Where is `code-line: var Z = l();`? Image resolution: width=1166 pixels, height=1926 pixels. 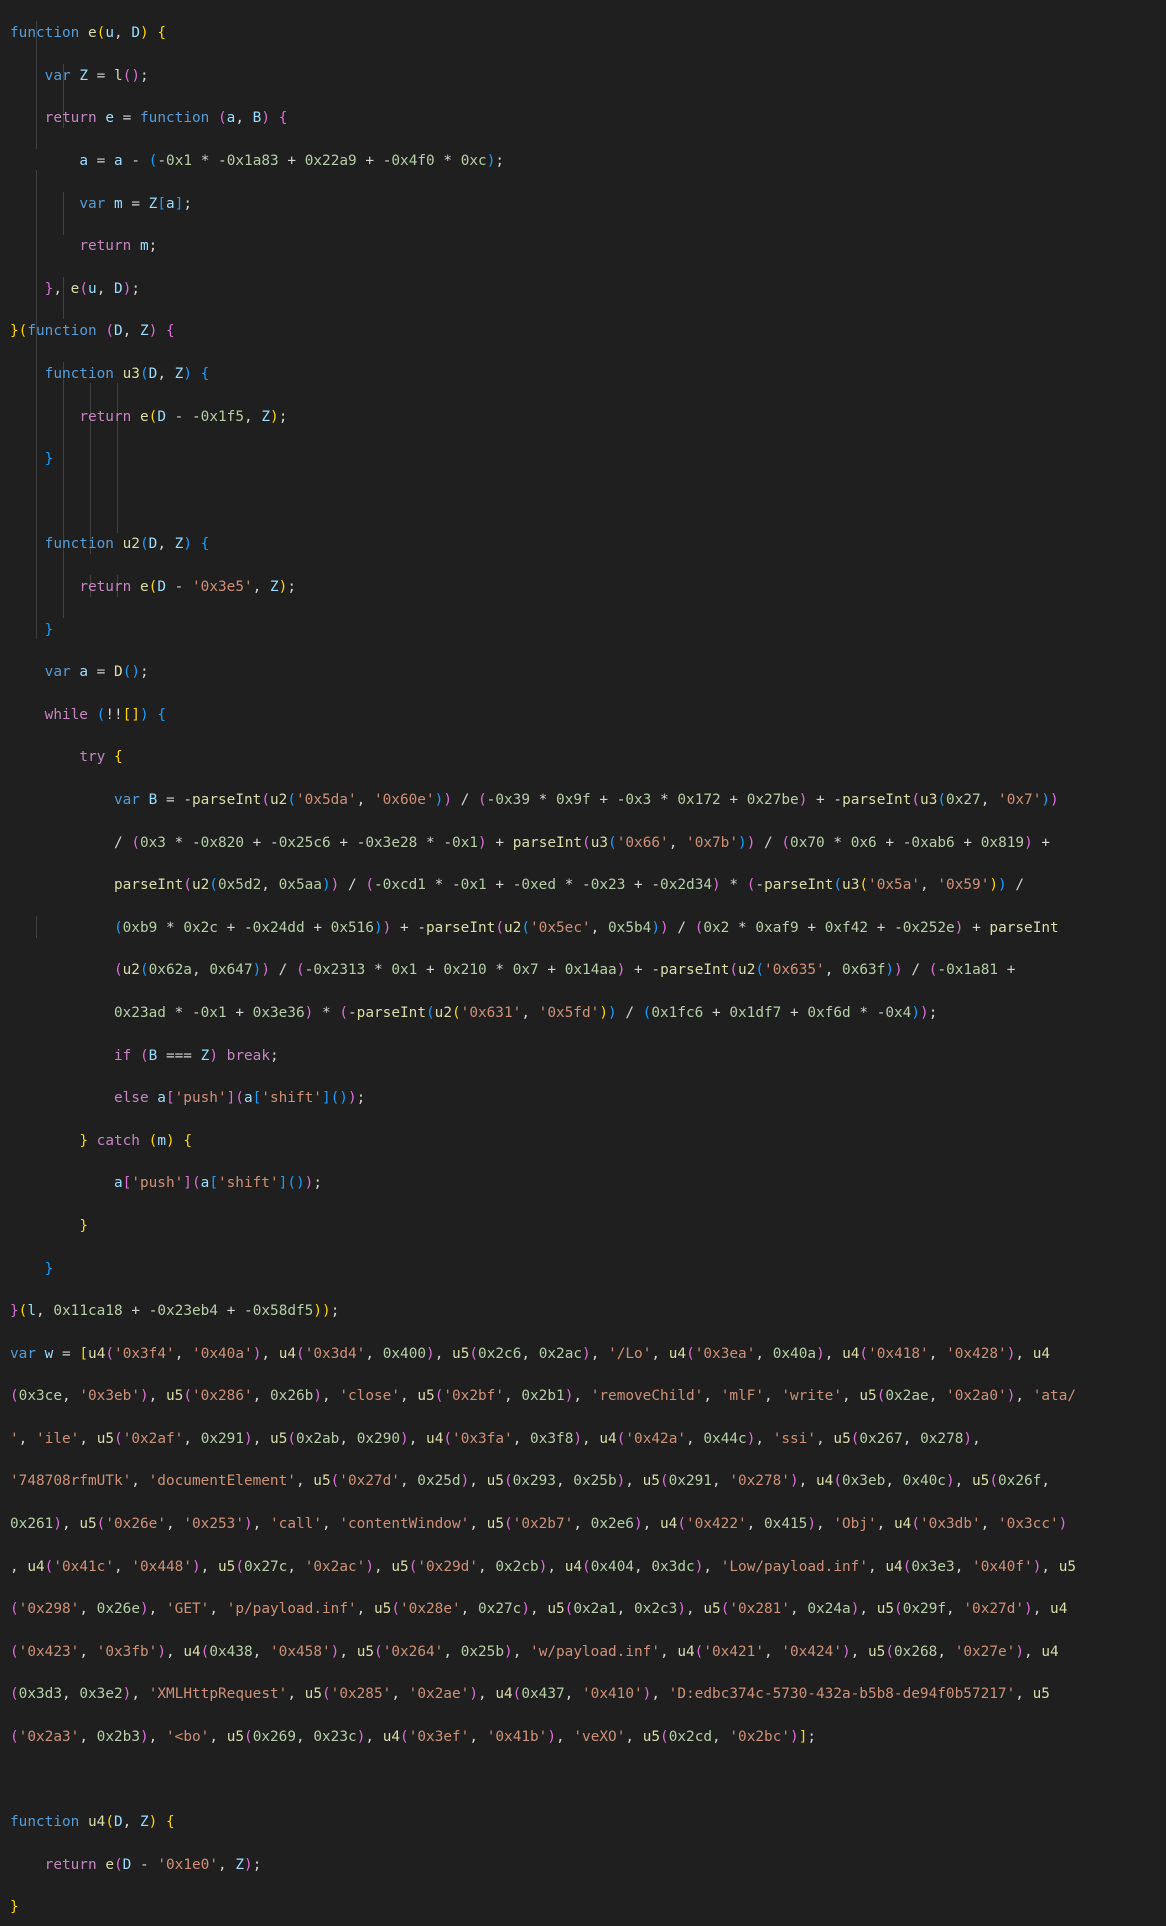 code-line: var Z = l(); is located at coordinates (588, 76).